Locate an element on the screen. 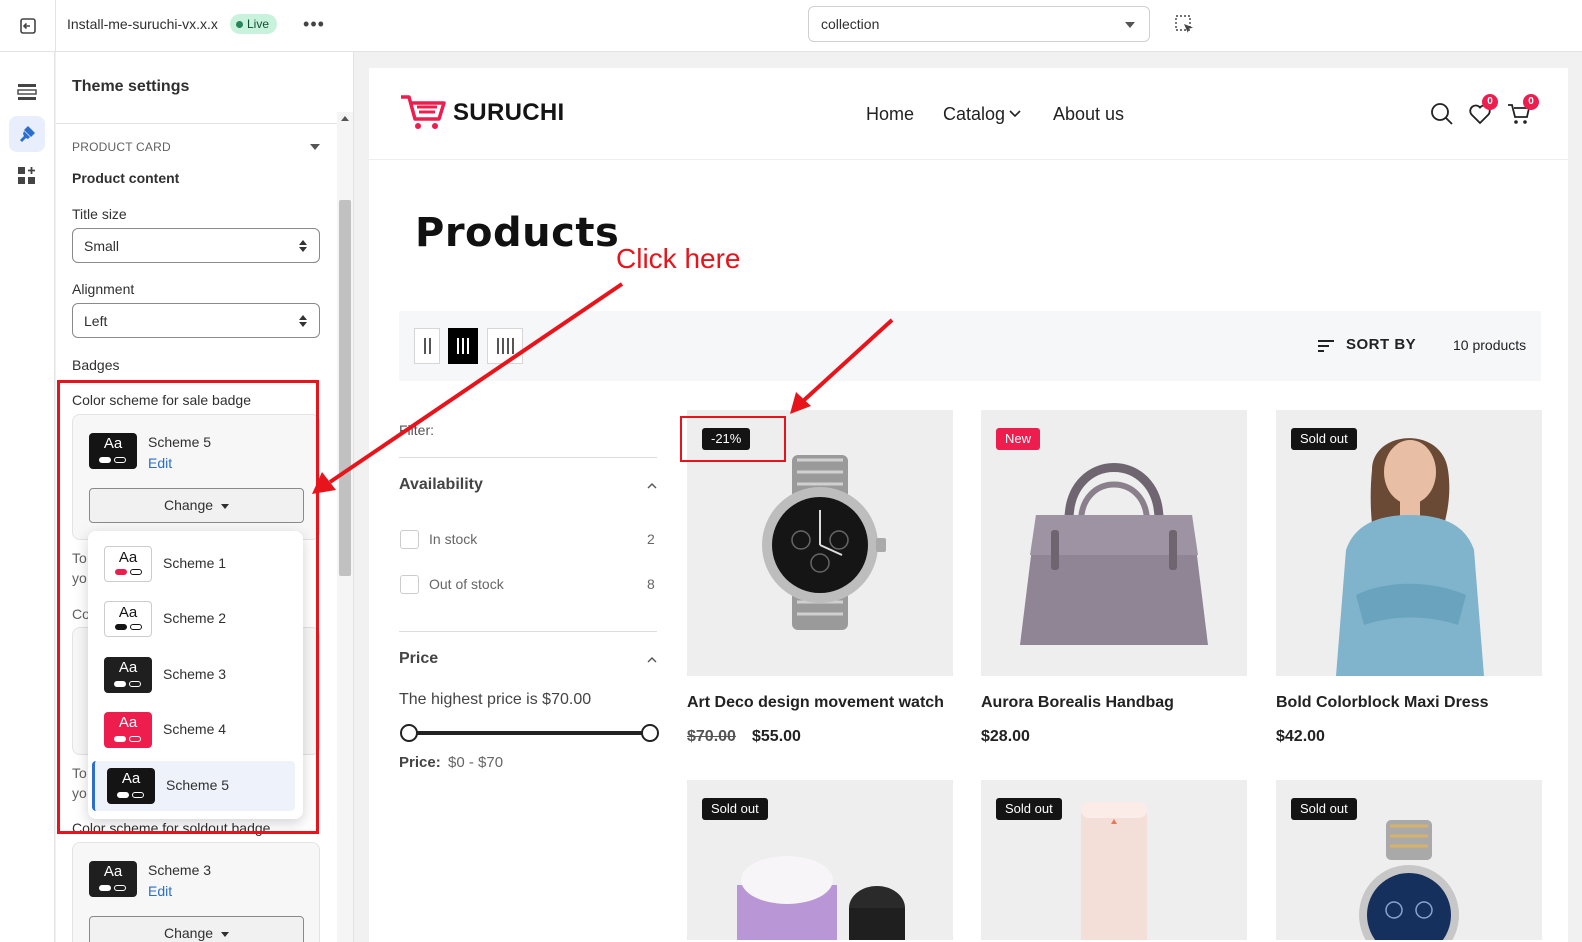 This screenshot has height=942, width=1582. scroll-thumb is located at coordinates (345, 388).